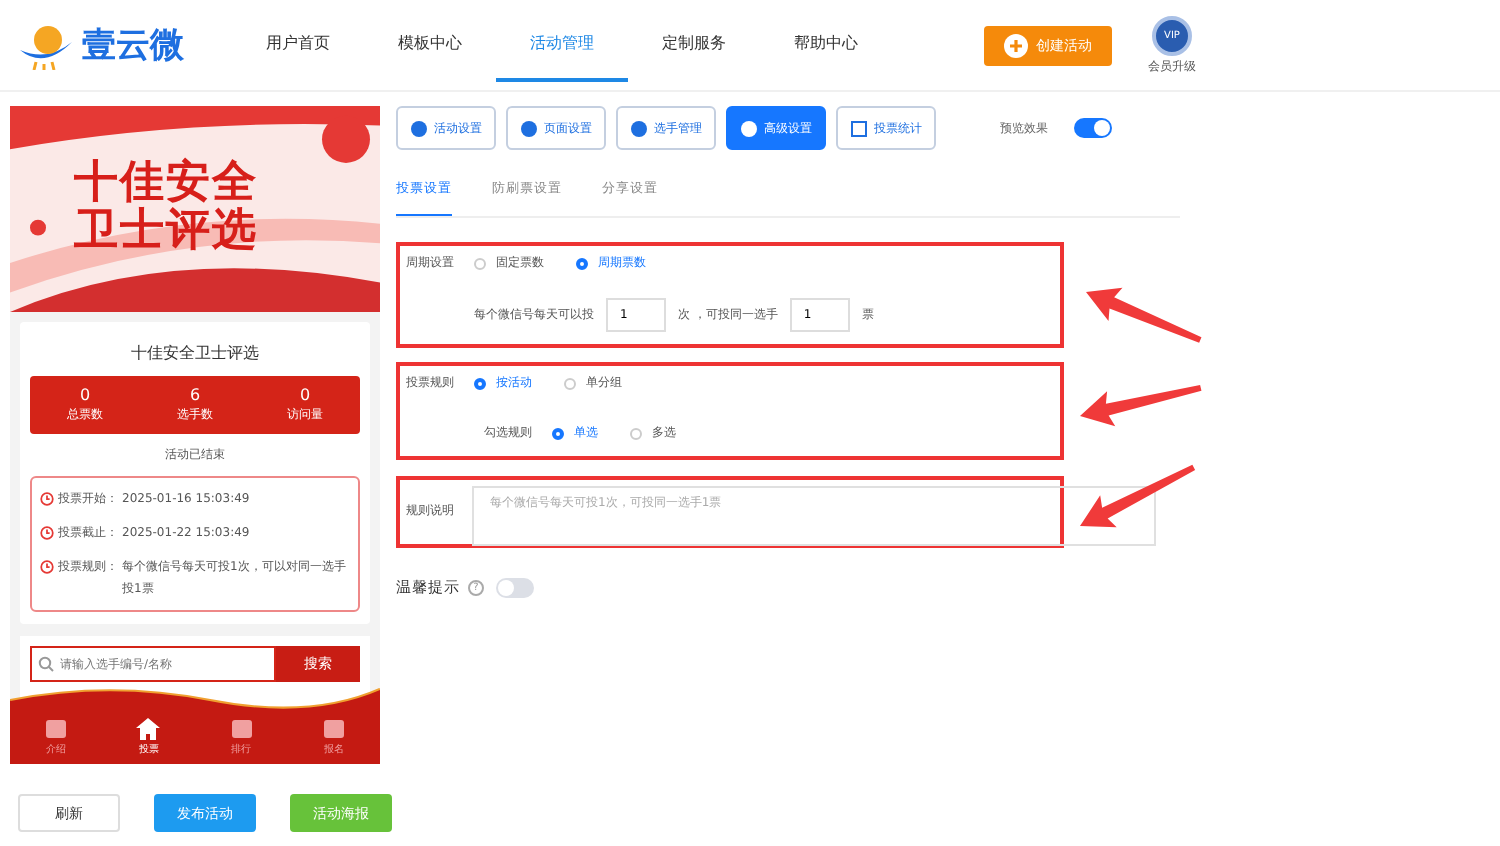  What do you see at coordinates (167, 184) in the screenshot?
I see `banner-title: 十佳安全` at bounding box center [167, 184].